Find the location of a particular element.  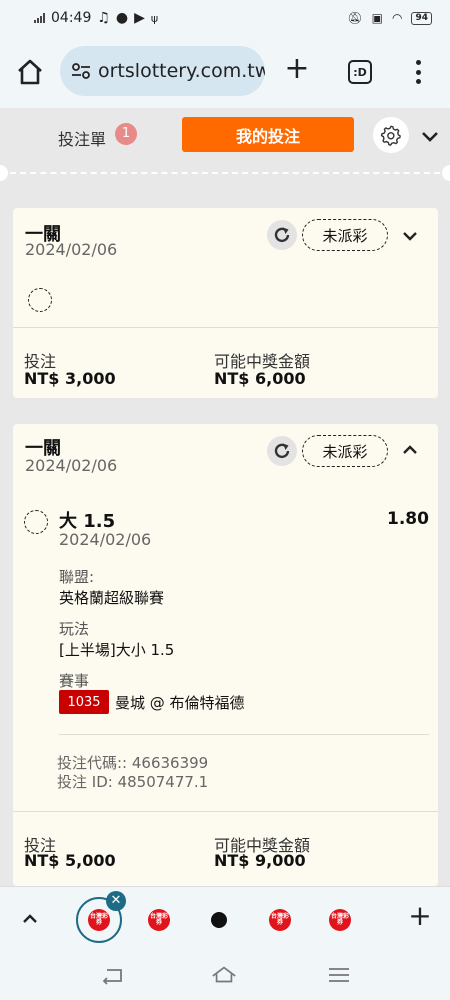

league-label: 聯盟: is located at coordinates (77, 577).